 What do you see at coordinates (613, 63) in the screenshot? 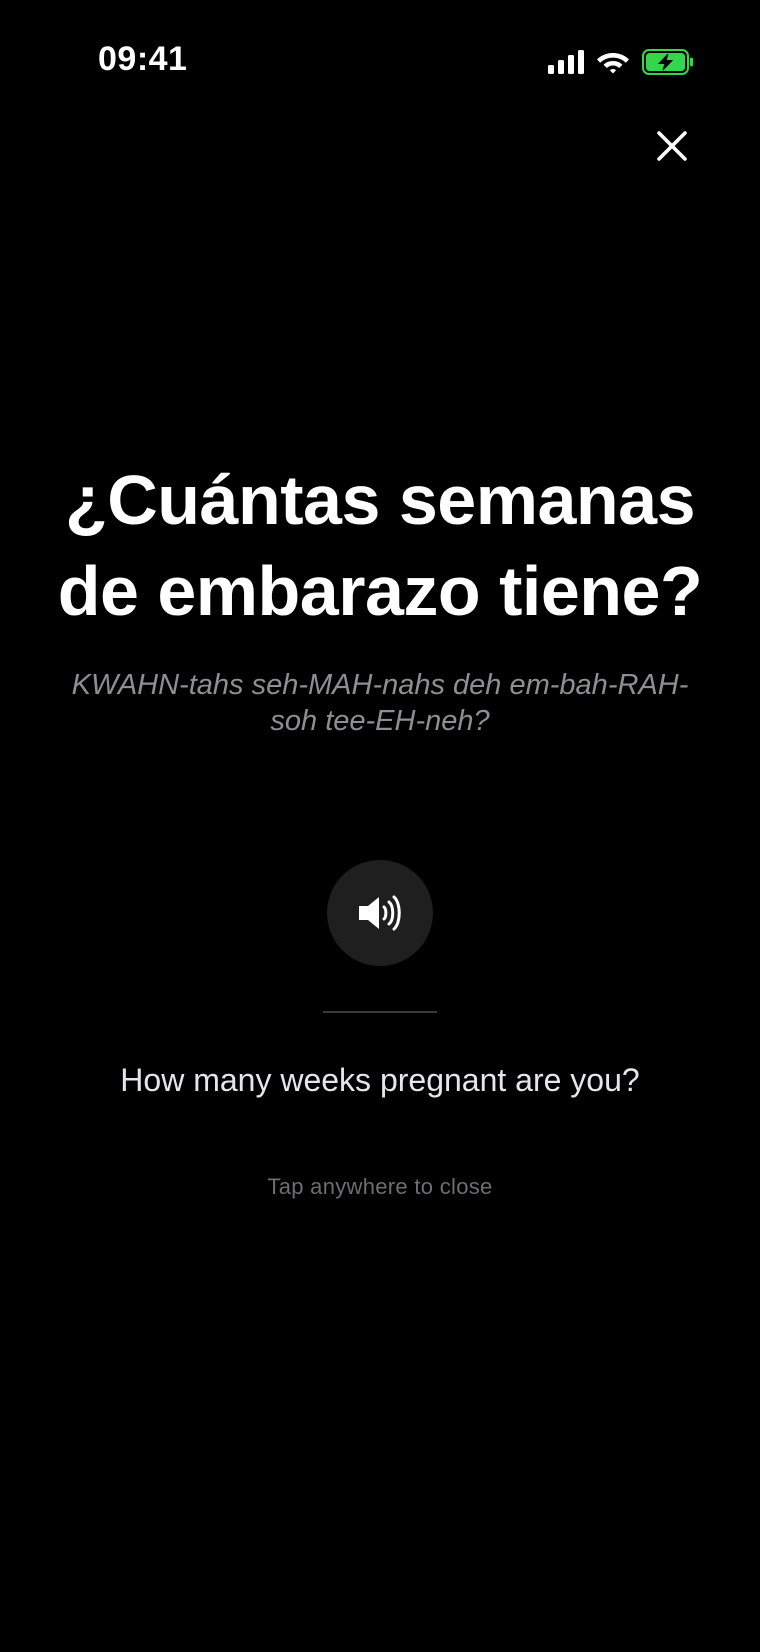
I see `wifi-icon` at bounding box center [613, 63].